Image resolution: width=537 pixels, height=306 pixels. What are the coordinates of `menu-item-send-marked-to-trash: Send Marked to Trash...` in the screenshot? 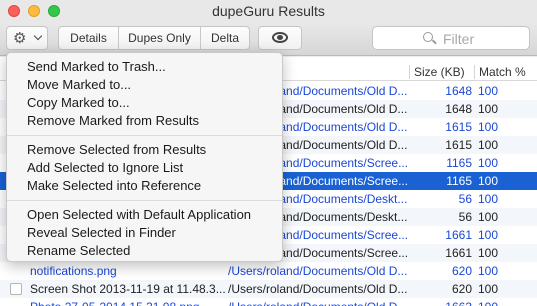 It's located at (96, 66).